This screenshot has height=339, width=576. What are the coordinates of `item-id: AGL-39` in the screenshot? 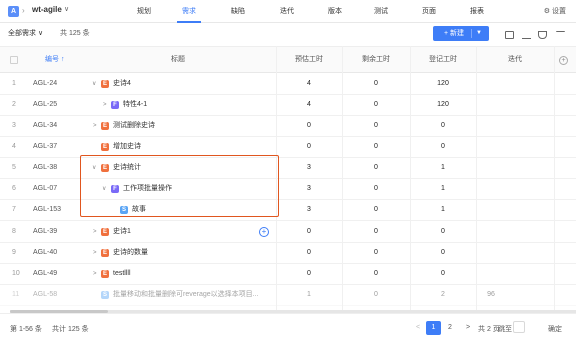 It's located at (45, 232).